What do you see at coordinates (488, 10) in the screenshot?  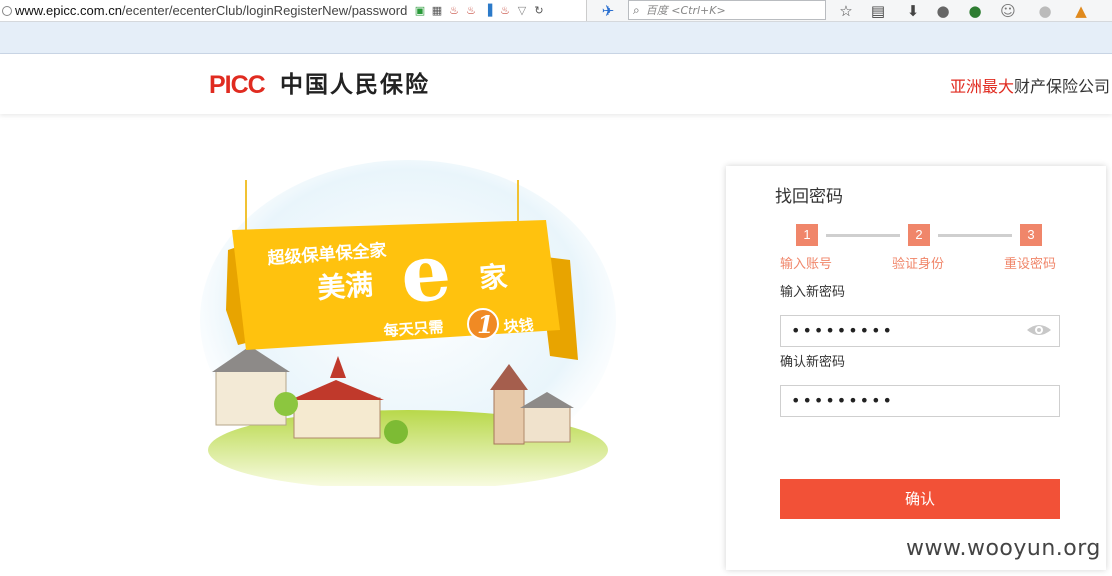 I see `signal-bars-icon: ▐` at bounding box center [488, 10].